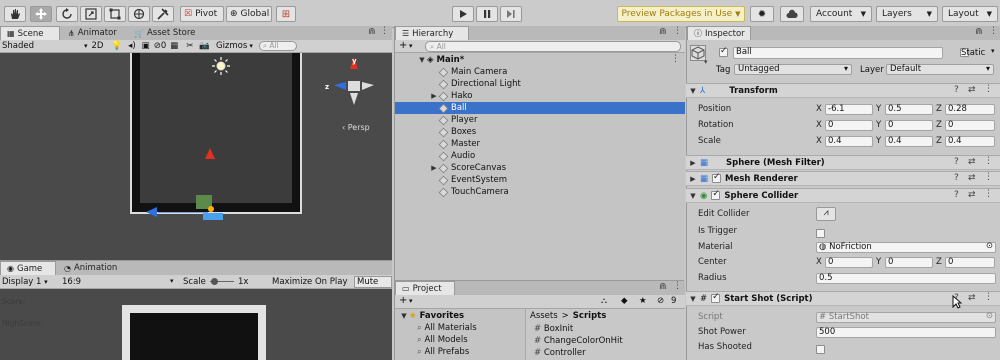 This screenshot has height=360, width=1000. I want to click on search-by-label-icon: ◆, so click(624, 301).